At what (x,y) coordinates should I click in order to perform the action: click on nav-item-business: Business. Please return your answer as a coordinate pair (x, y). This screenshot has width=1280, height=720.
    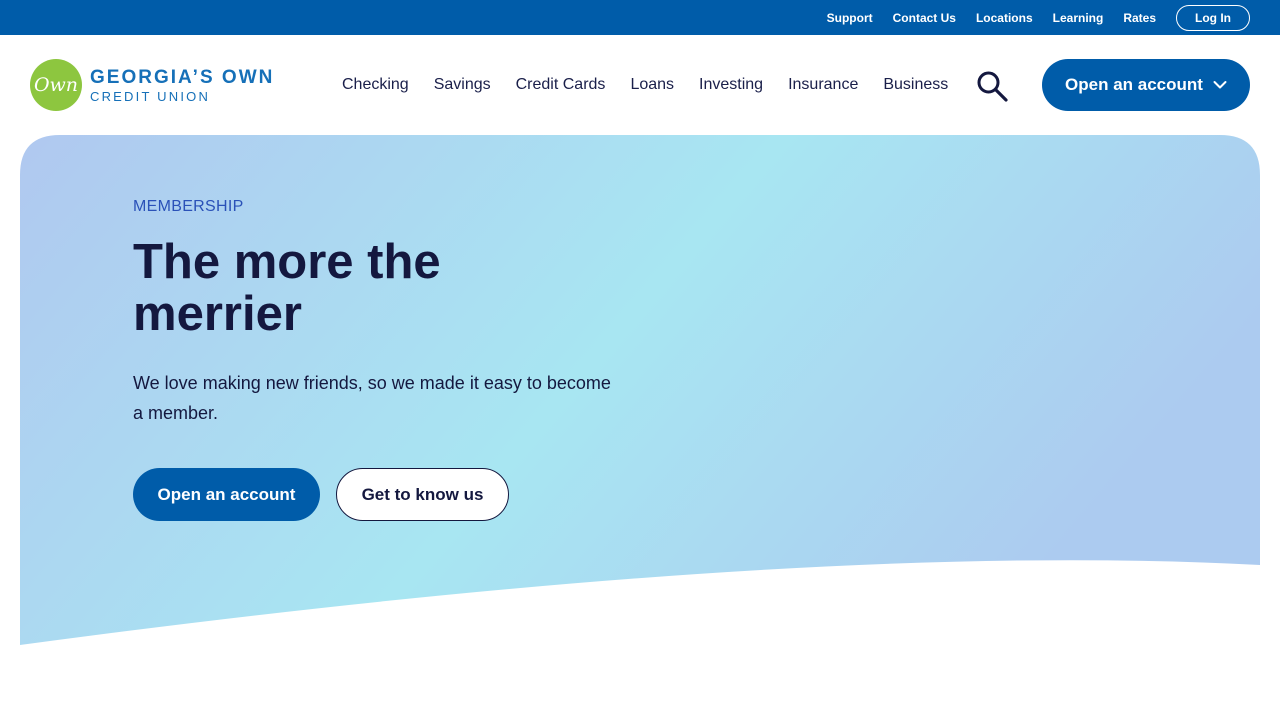
    Looking at the image, I should click on (915, 85).